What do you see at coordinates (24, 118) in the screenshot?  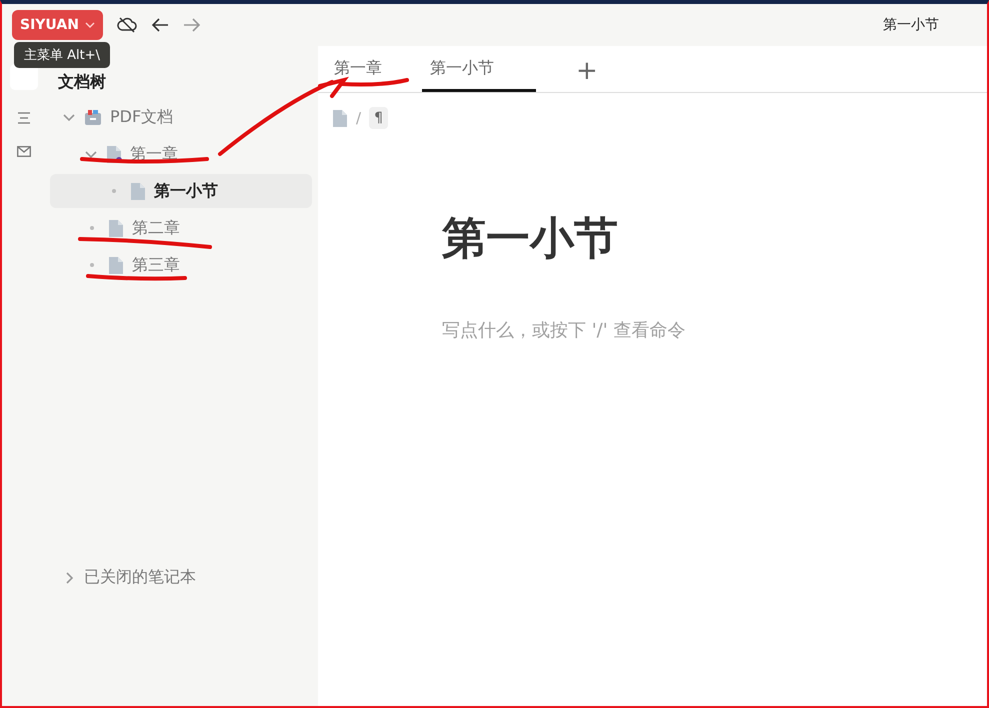 I see `outline-icon` at bounding box center [24, 118].